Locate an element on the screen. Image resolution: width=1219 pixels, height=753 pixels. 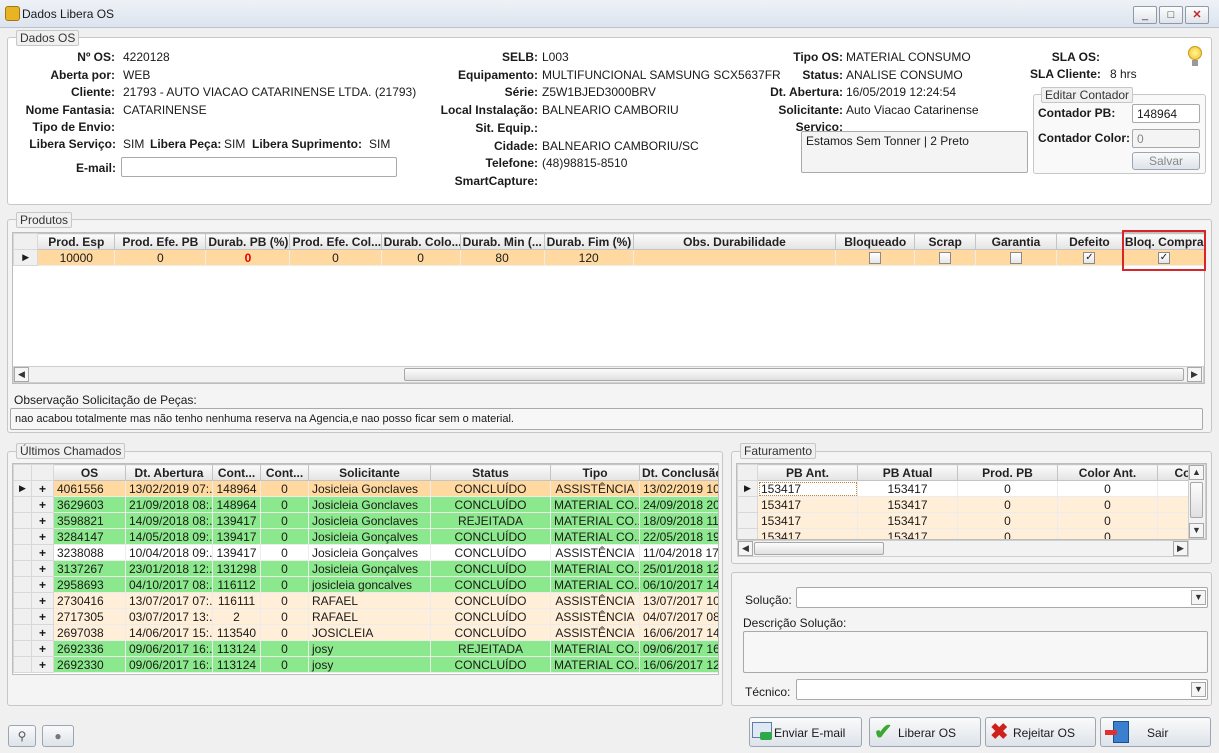
col-tipo: Tipo is located at coordinates (595, 472).